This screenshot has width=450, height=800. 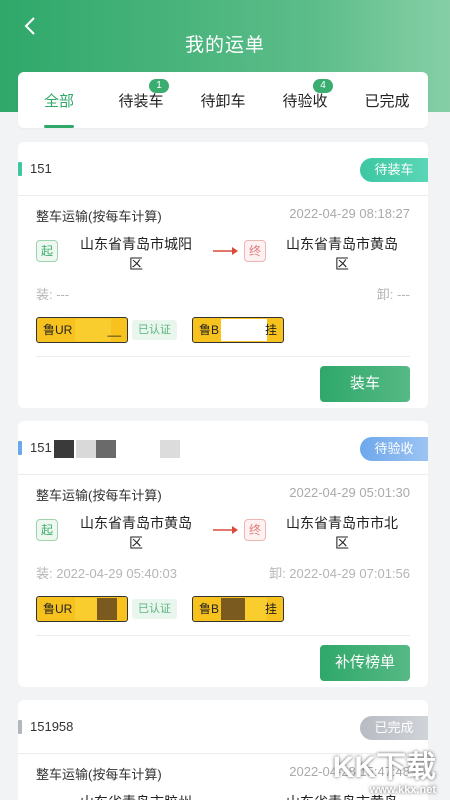 I want to click on page-title: 我的运单, so click(x=224, y=45).